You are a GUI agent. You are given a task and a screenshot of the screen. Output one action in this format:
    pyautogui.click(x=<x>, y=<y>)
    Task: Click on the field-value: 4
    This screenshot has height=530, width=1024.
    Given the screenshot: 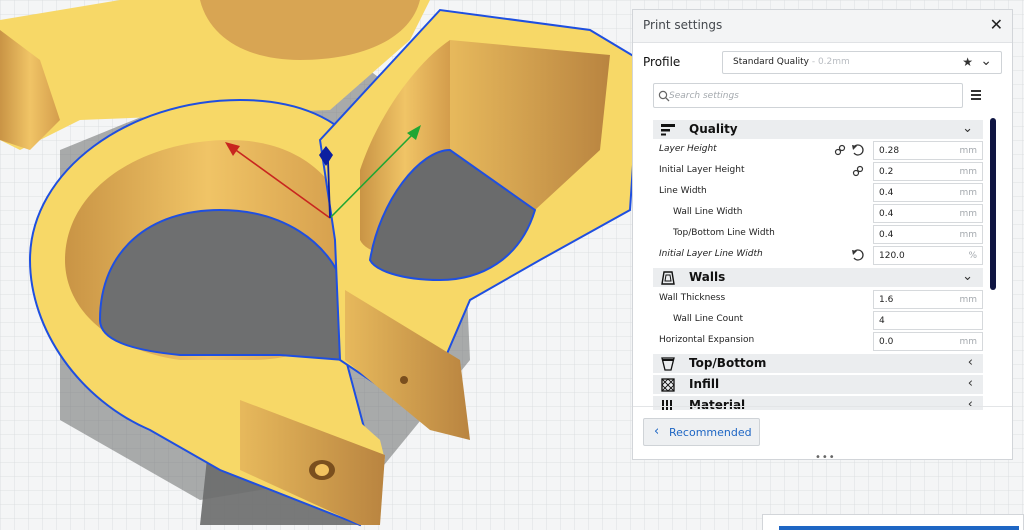 What is the action you would take?
    pyautogui.click(x=882, y=321)
    